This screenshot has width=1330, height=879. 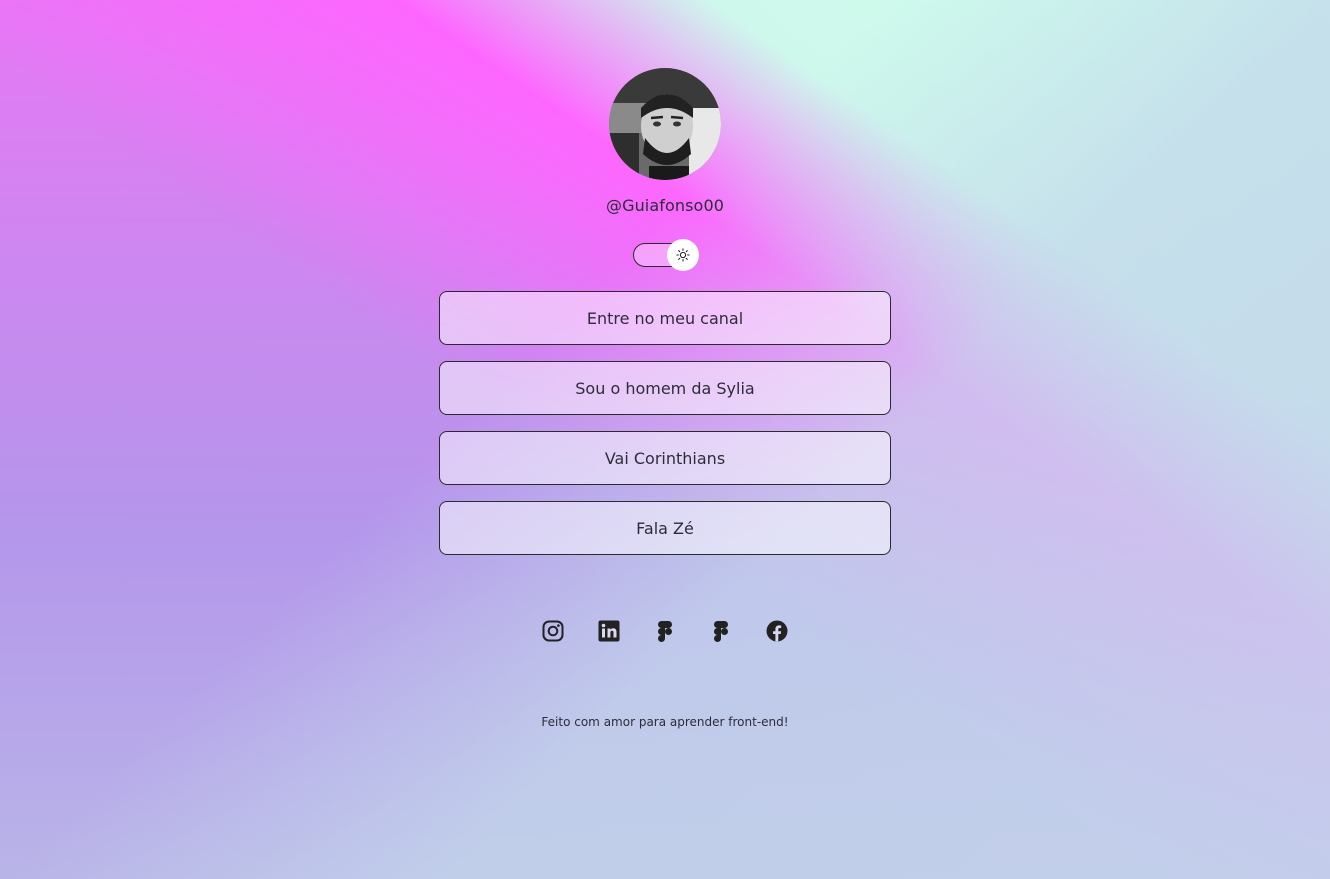 I want to click on link-button-canal: Entre no meu canal, so click(x=665, y=318).